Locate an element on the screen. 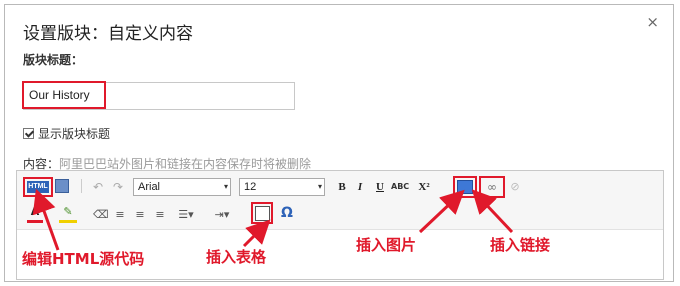  insert-link-button: ∞ is located at coordinates (492, 187).